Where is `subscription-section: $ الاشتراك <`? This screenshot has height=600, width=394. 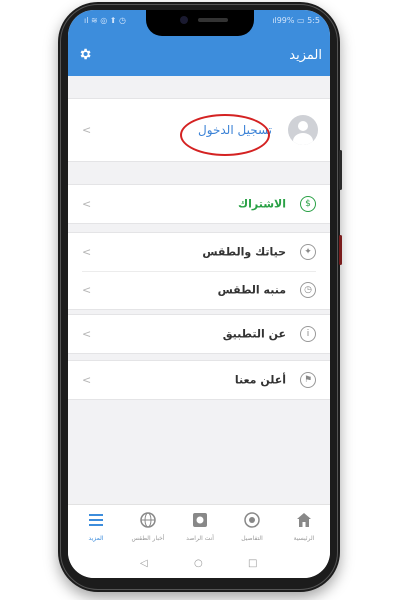 subscription-section: $ الاشتراك < is located at coordinates (199, 204).